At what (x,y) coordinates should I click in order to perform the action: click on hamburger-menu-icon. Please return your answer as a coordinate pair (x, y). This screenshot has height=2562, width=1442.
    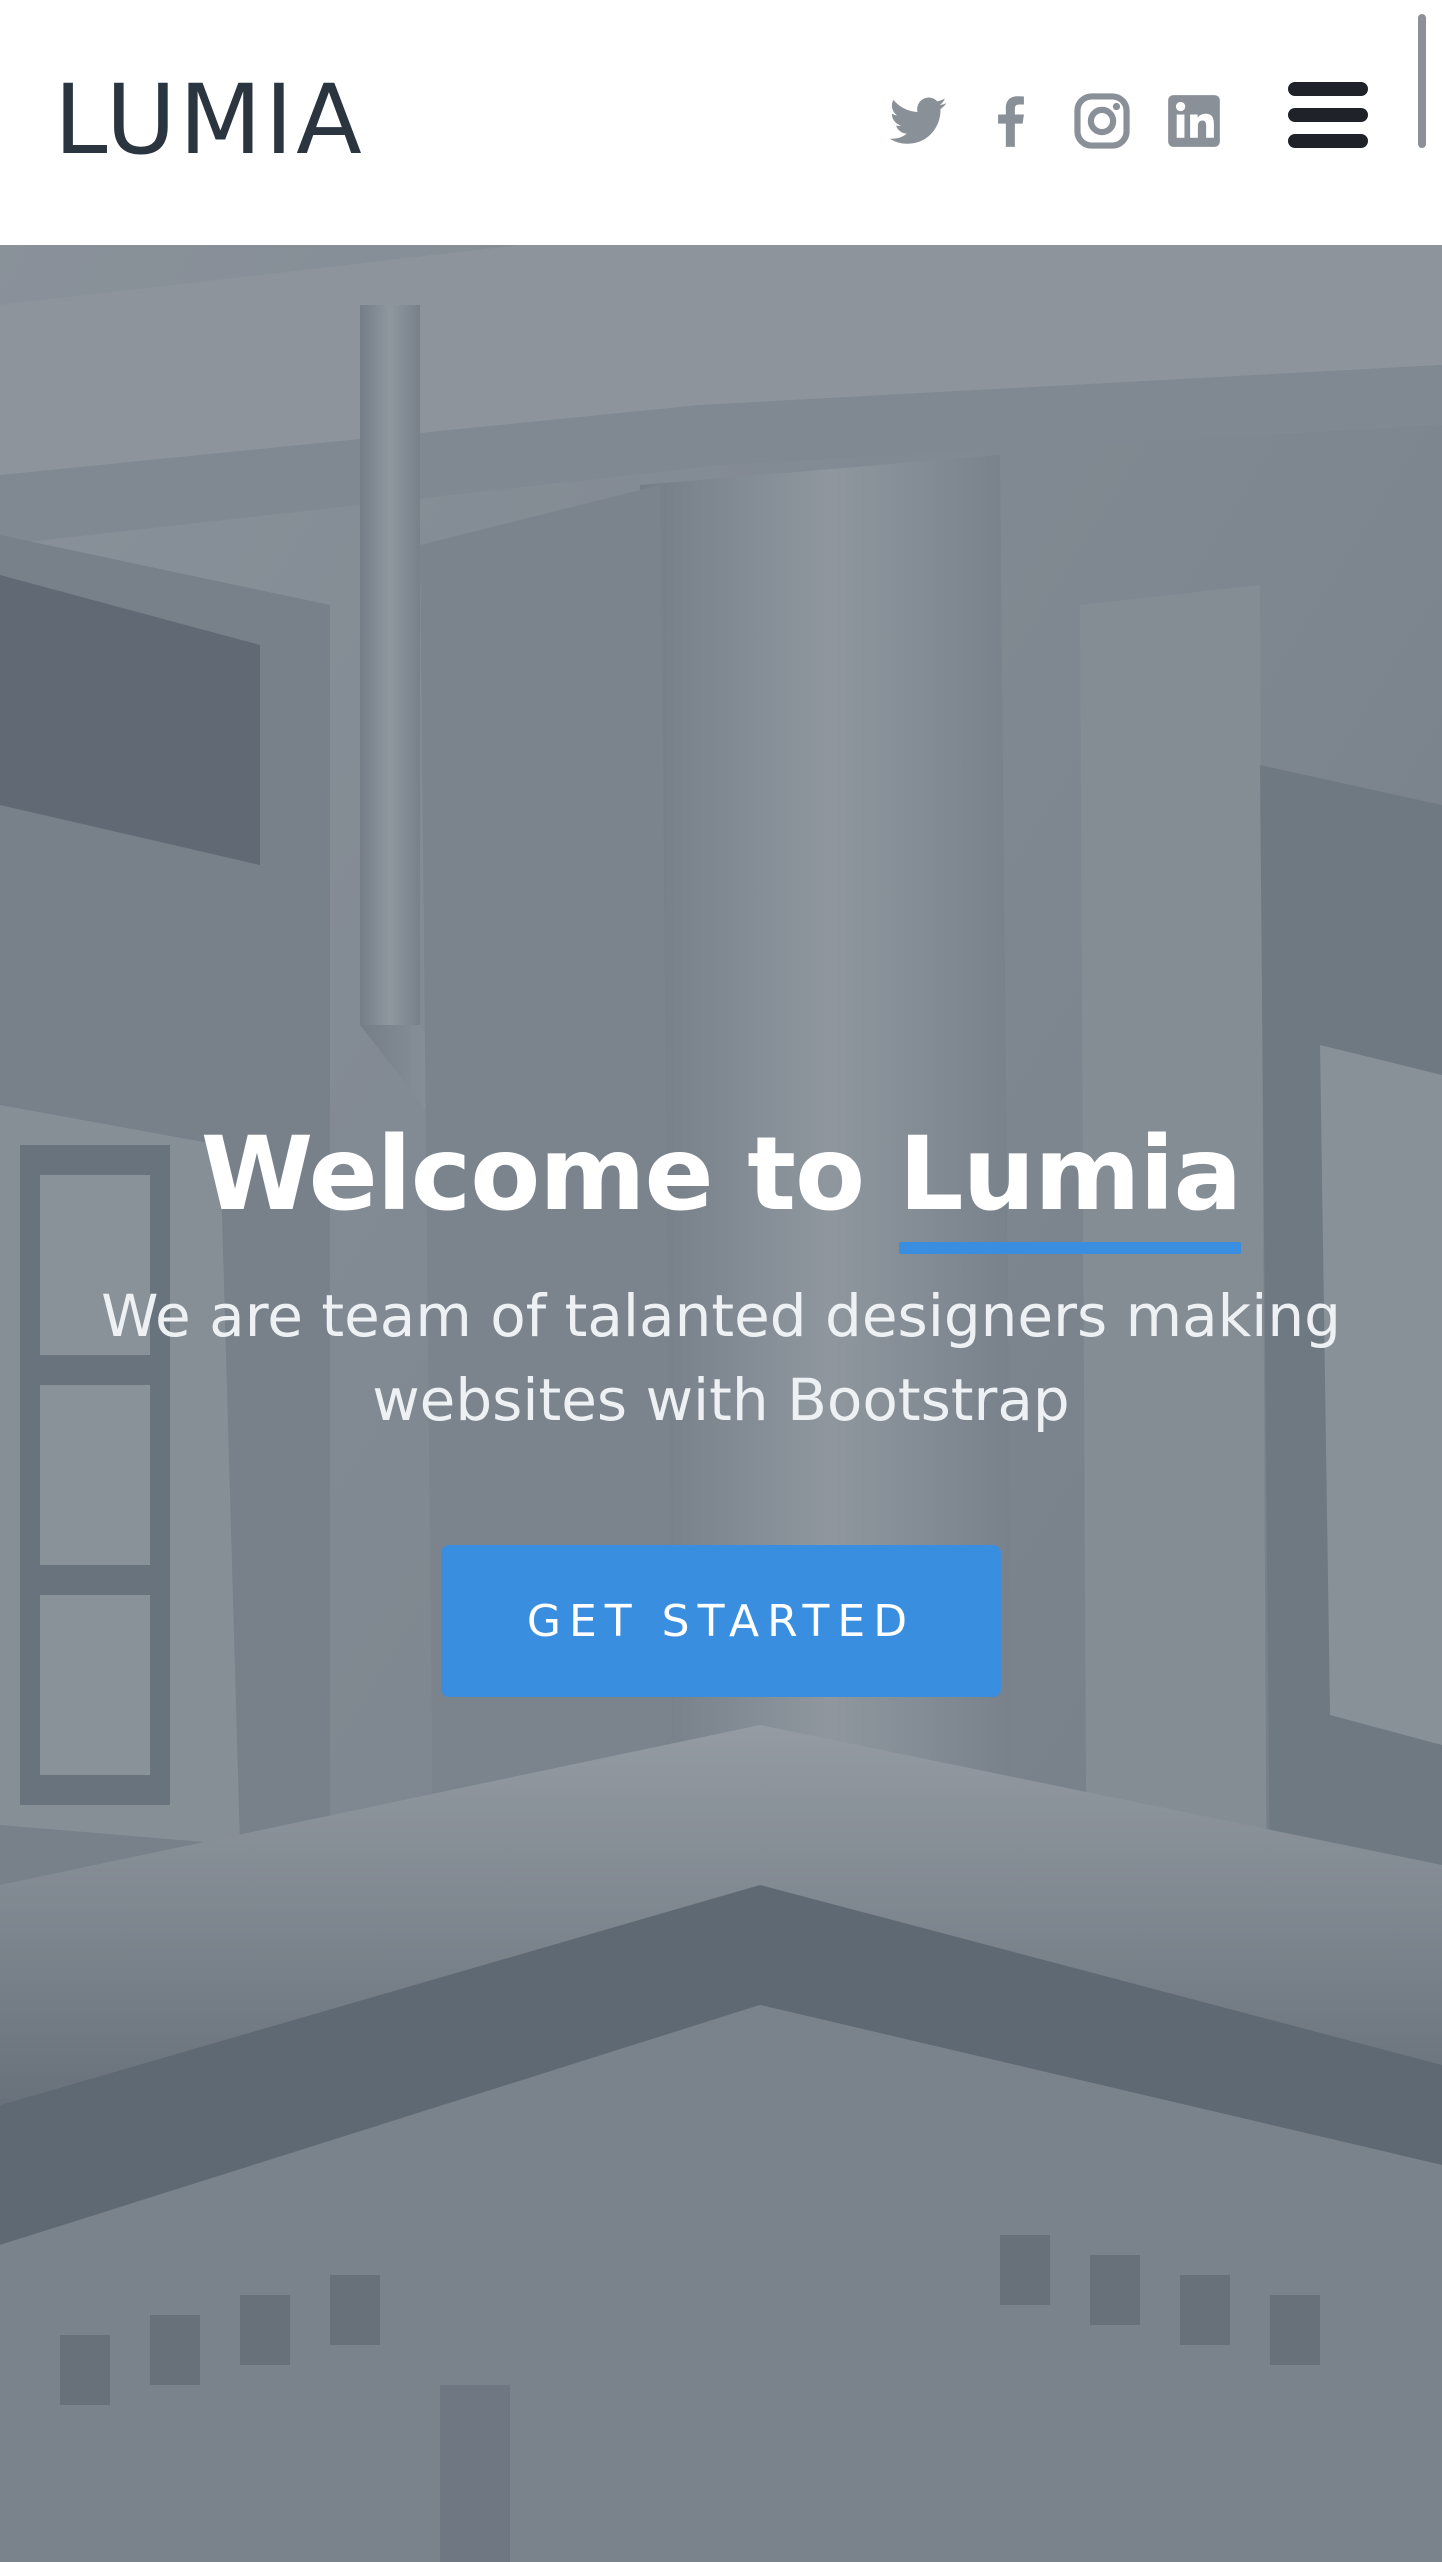
    Looking at the image, I should click on (1328, 115).